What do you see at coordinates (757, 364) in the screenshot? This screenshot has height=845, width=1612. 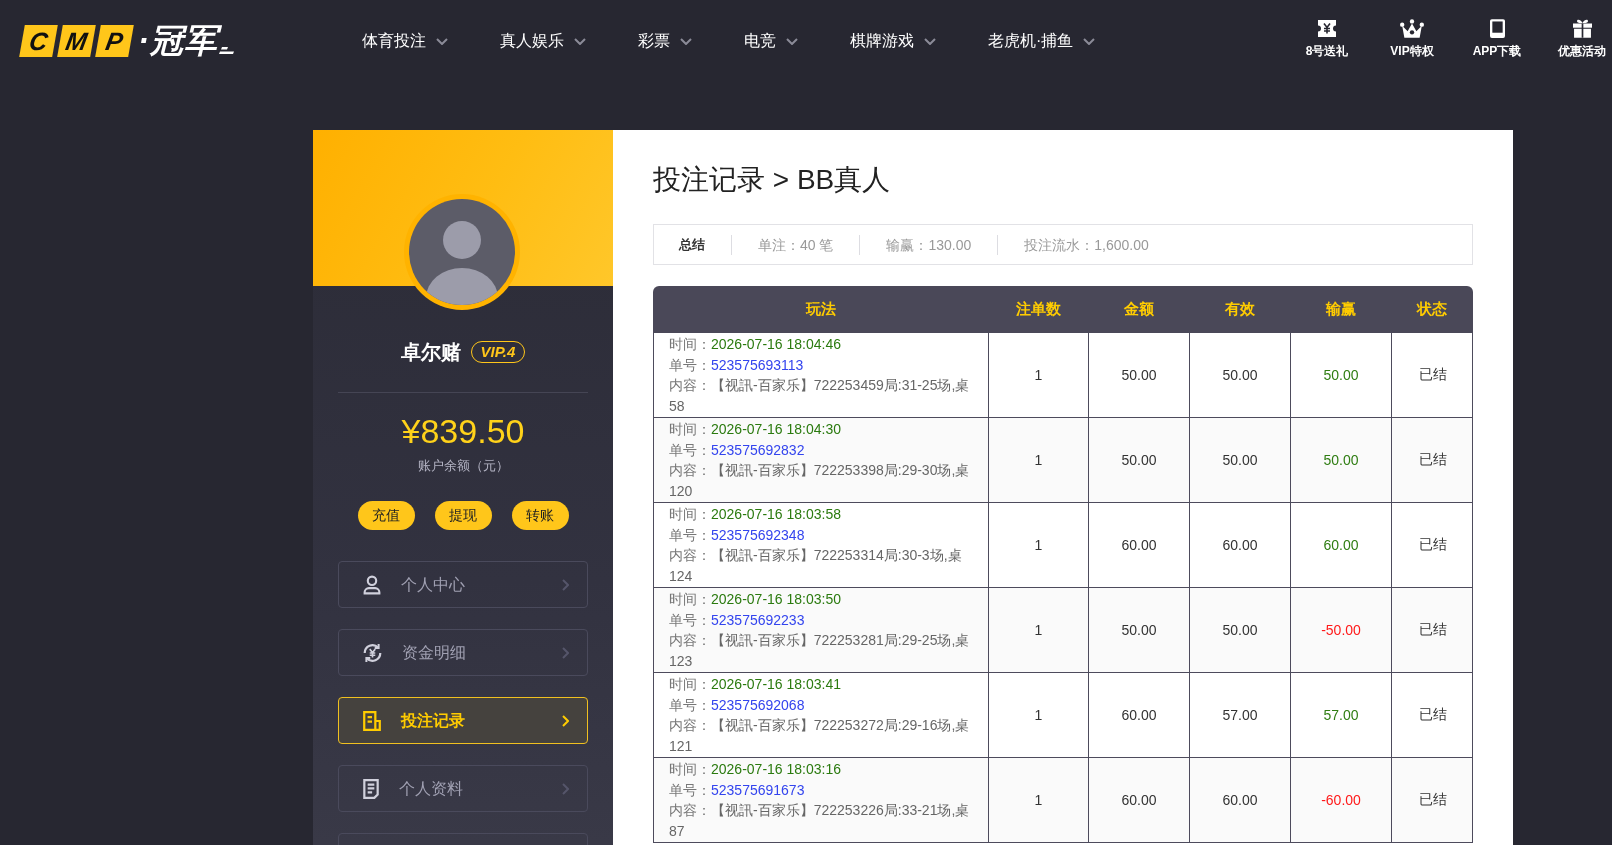 I see `order-number-link: 523575693113` at bounding box center [757, 364].